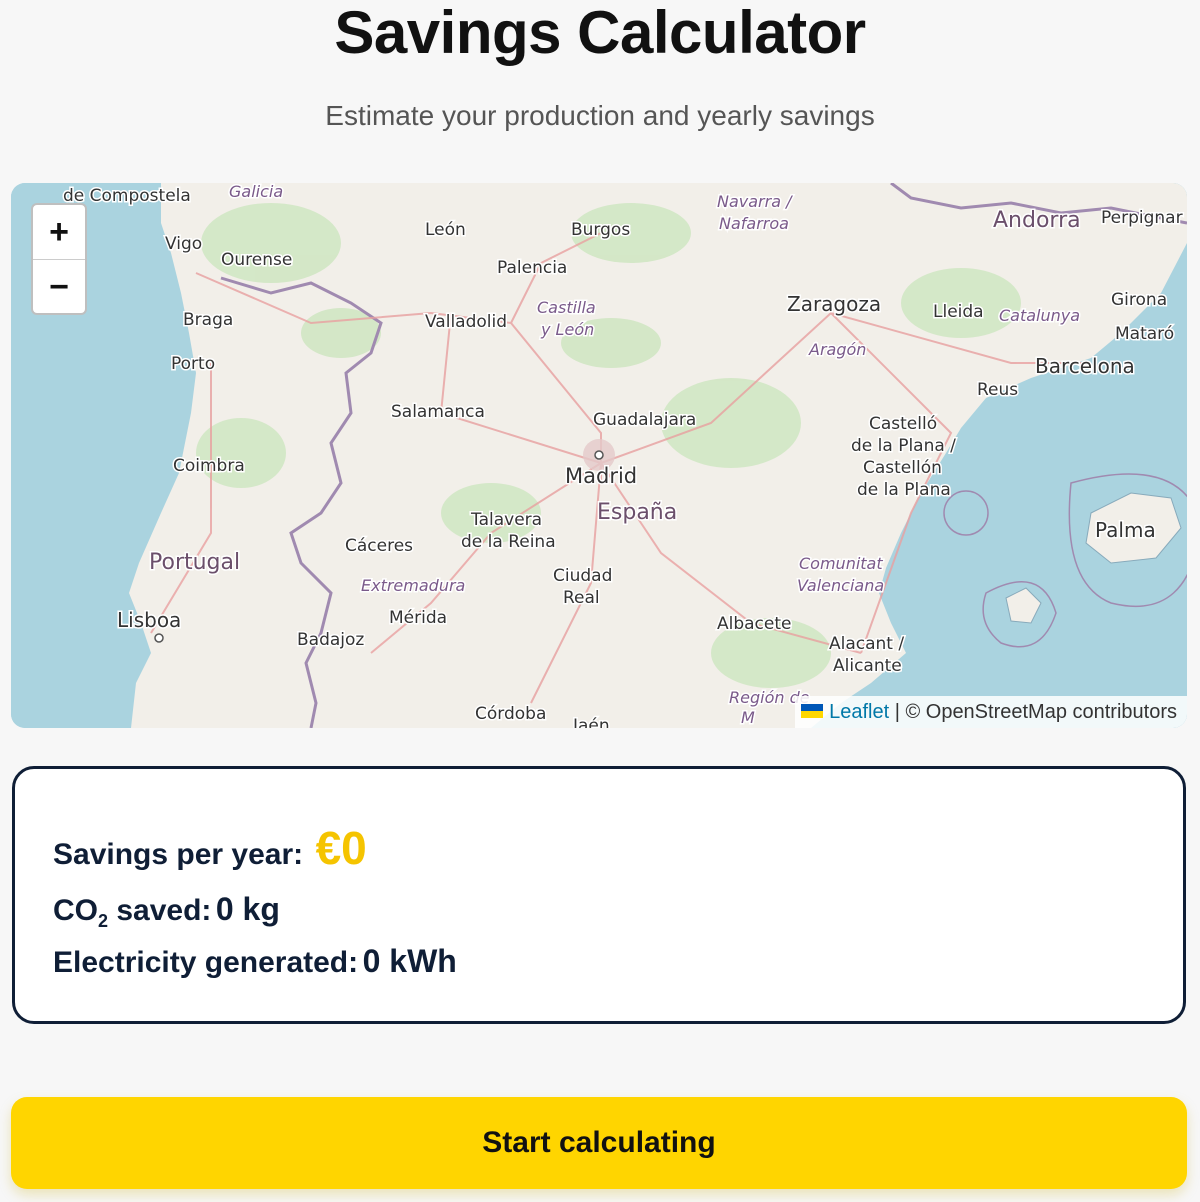 The width and height of the screenshot is (1200, 1202). Describe the element at coordinates (755, 201) in the screenshot. I see `map-label: Navarra /` at that location.